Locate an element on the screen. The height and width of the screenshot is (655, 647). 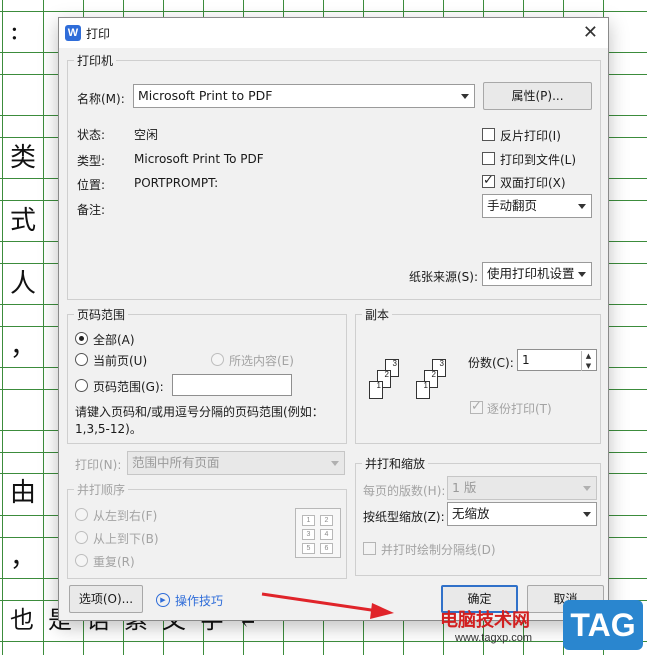
watermark-site-name: 电脑技术网 is located at coordinates (485, 620).